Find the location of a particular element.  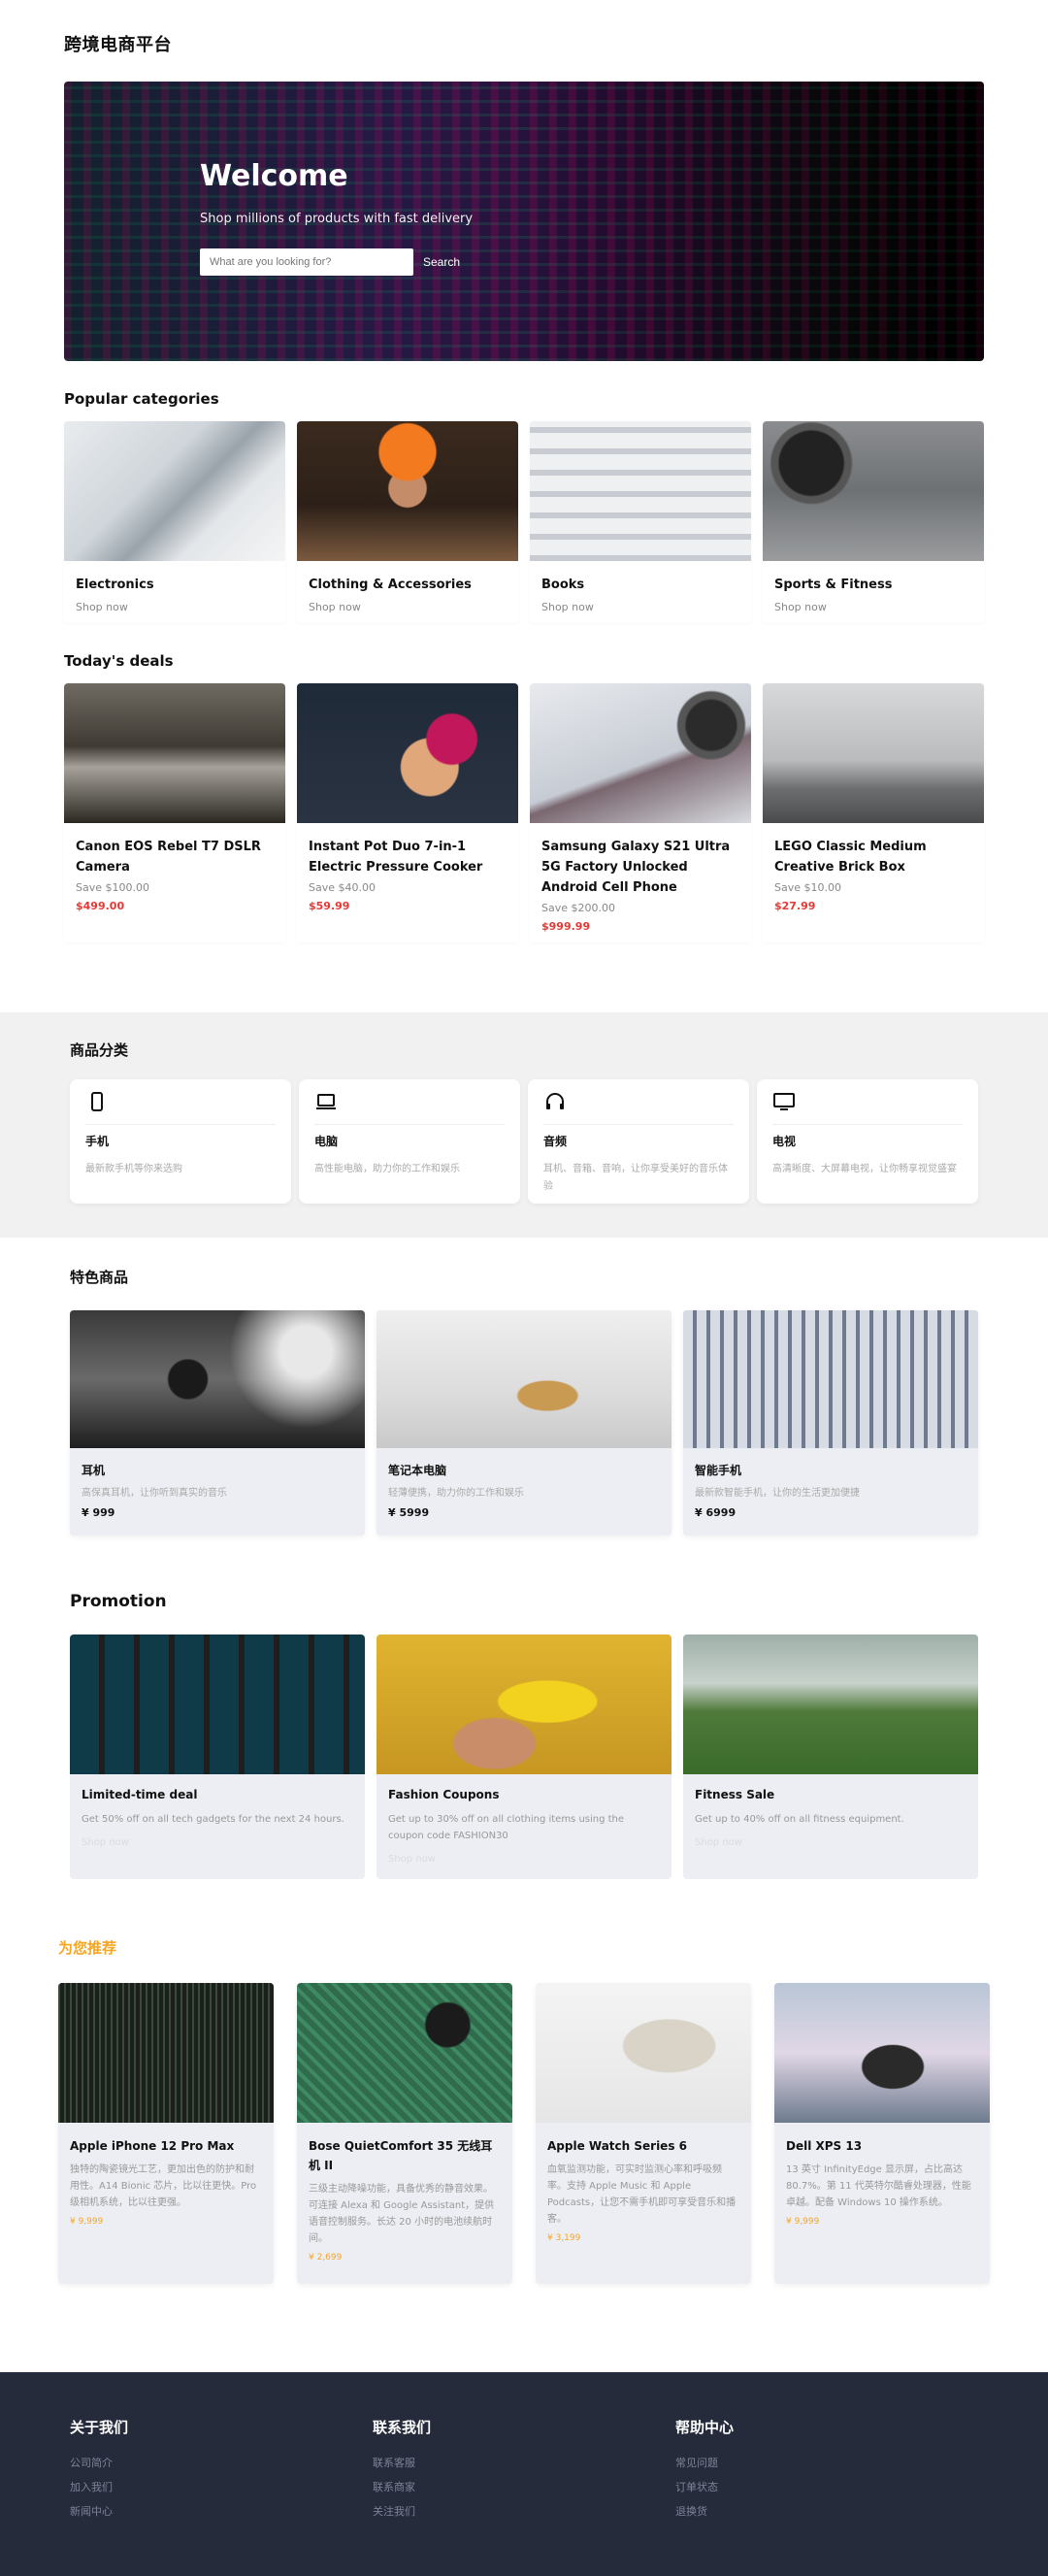

category-image is located at coordinates (407, 491).